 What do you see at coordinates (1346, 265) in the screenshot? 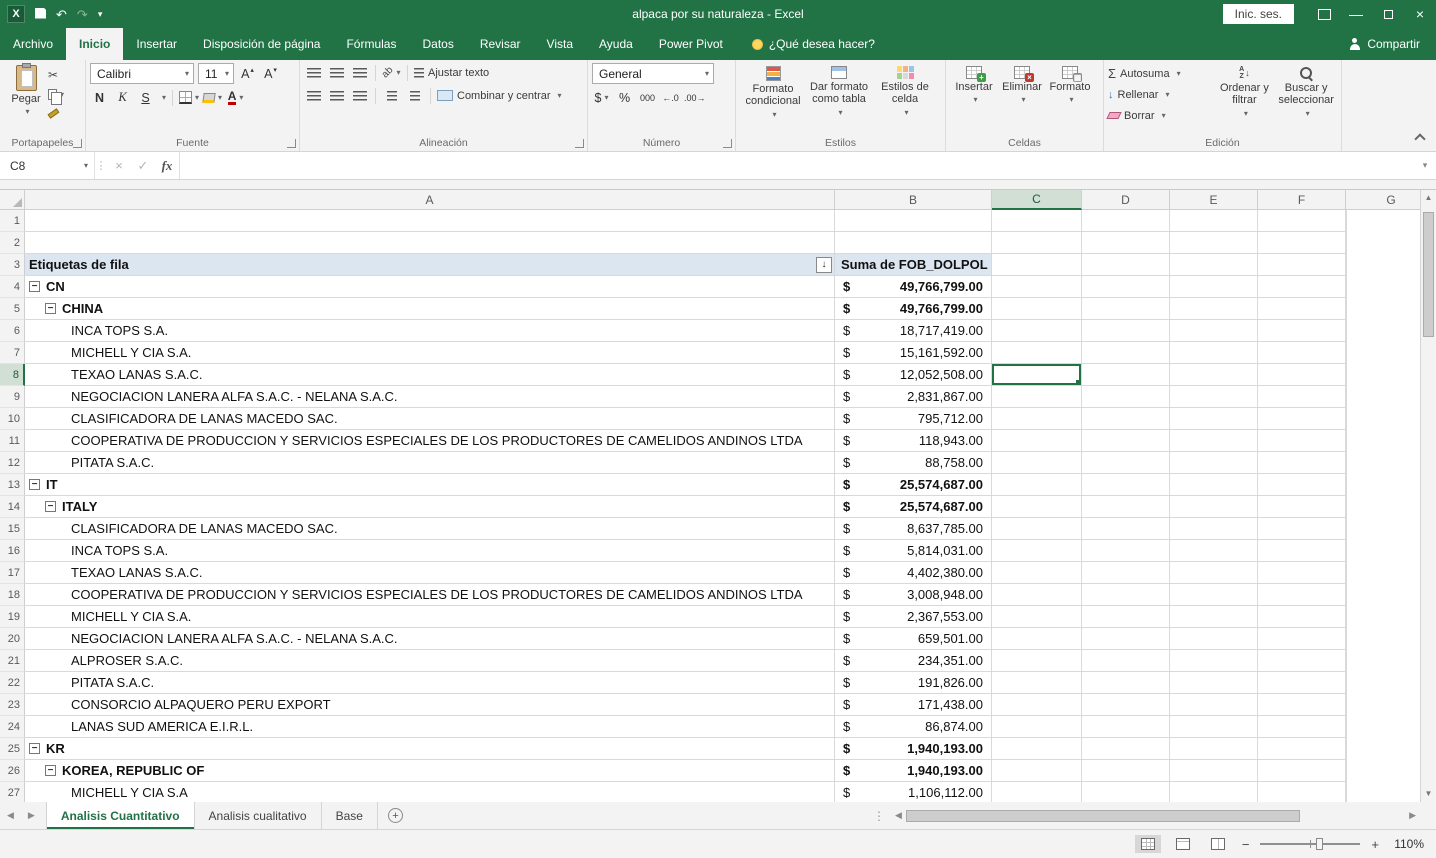
I see `cell-g3` at bounding box center [1346, 265].